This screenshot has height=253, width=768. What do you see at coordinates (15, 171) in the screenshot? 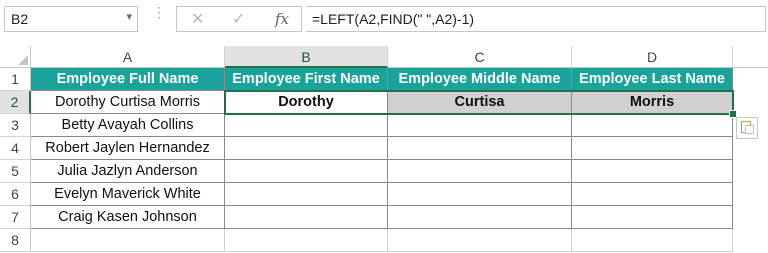
I see `row-header-5: 5` at bounding box center [15, 171].